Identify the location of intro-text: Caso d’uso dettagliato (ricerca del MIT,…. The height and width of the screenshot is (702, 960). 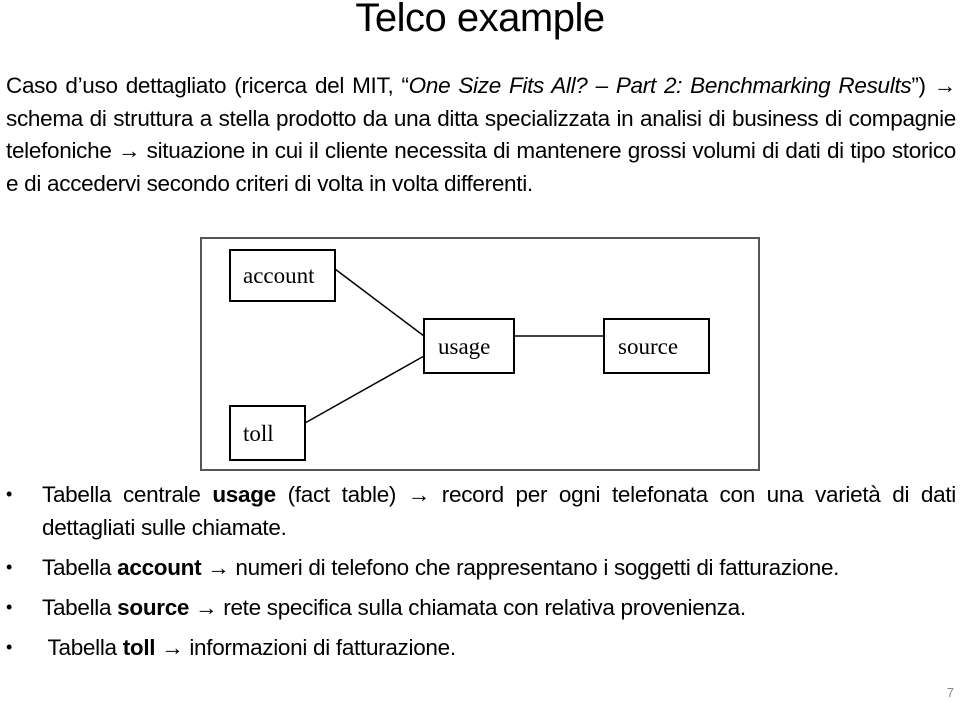
(207, 85).